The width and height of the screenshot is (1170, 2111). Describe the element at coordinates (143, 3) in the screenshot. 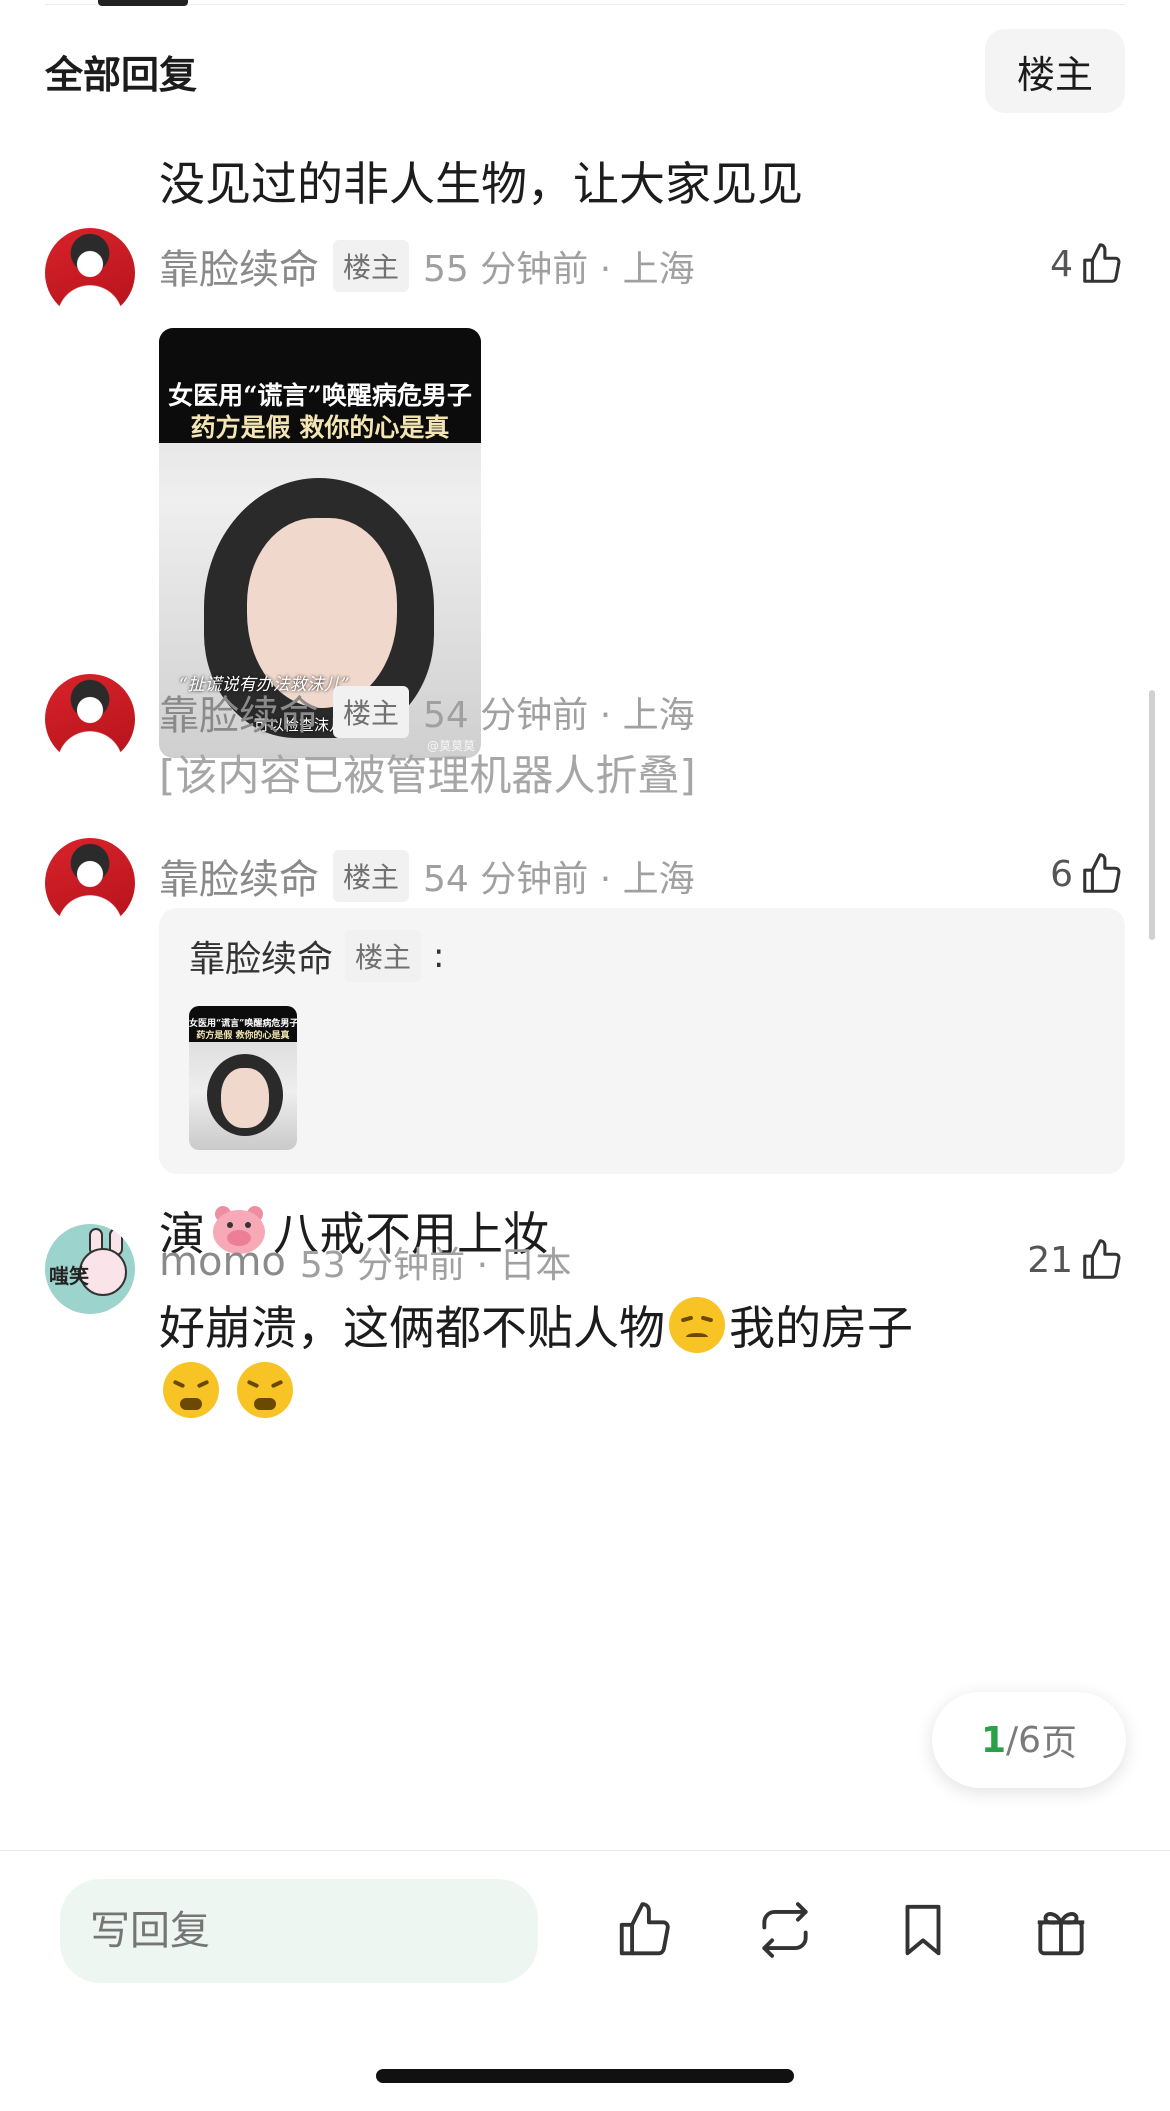

I see `active-tab-indicator` at that location.